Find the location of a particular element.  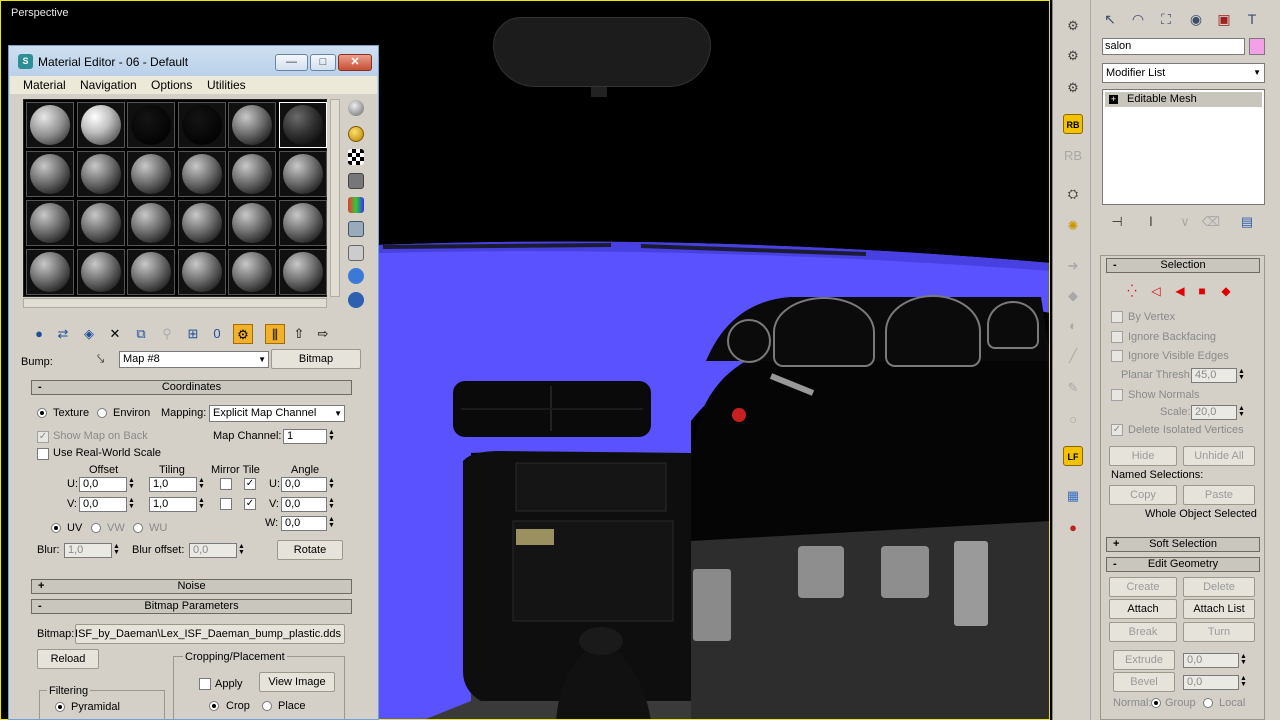

line-icon: ╱ is located at coordinates (1073, 356).